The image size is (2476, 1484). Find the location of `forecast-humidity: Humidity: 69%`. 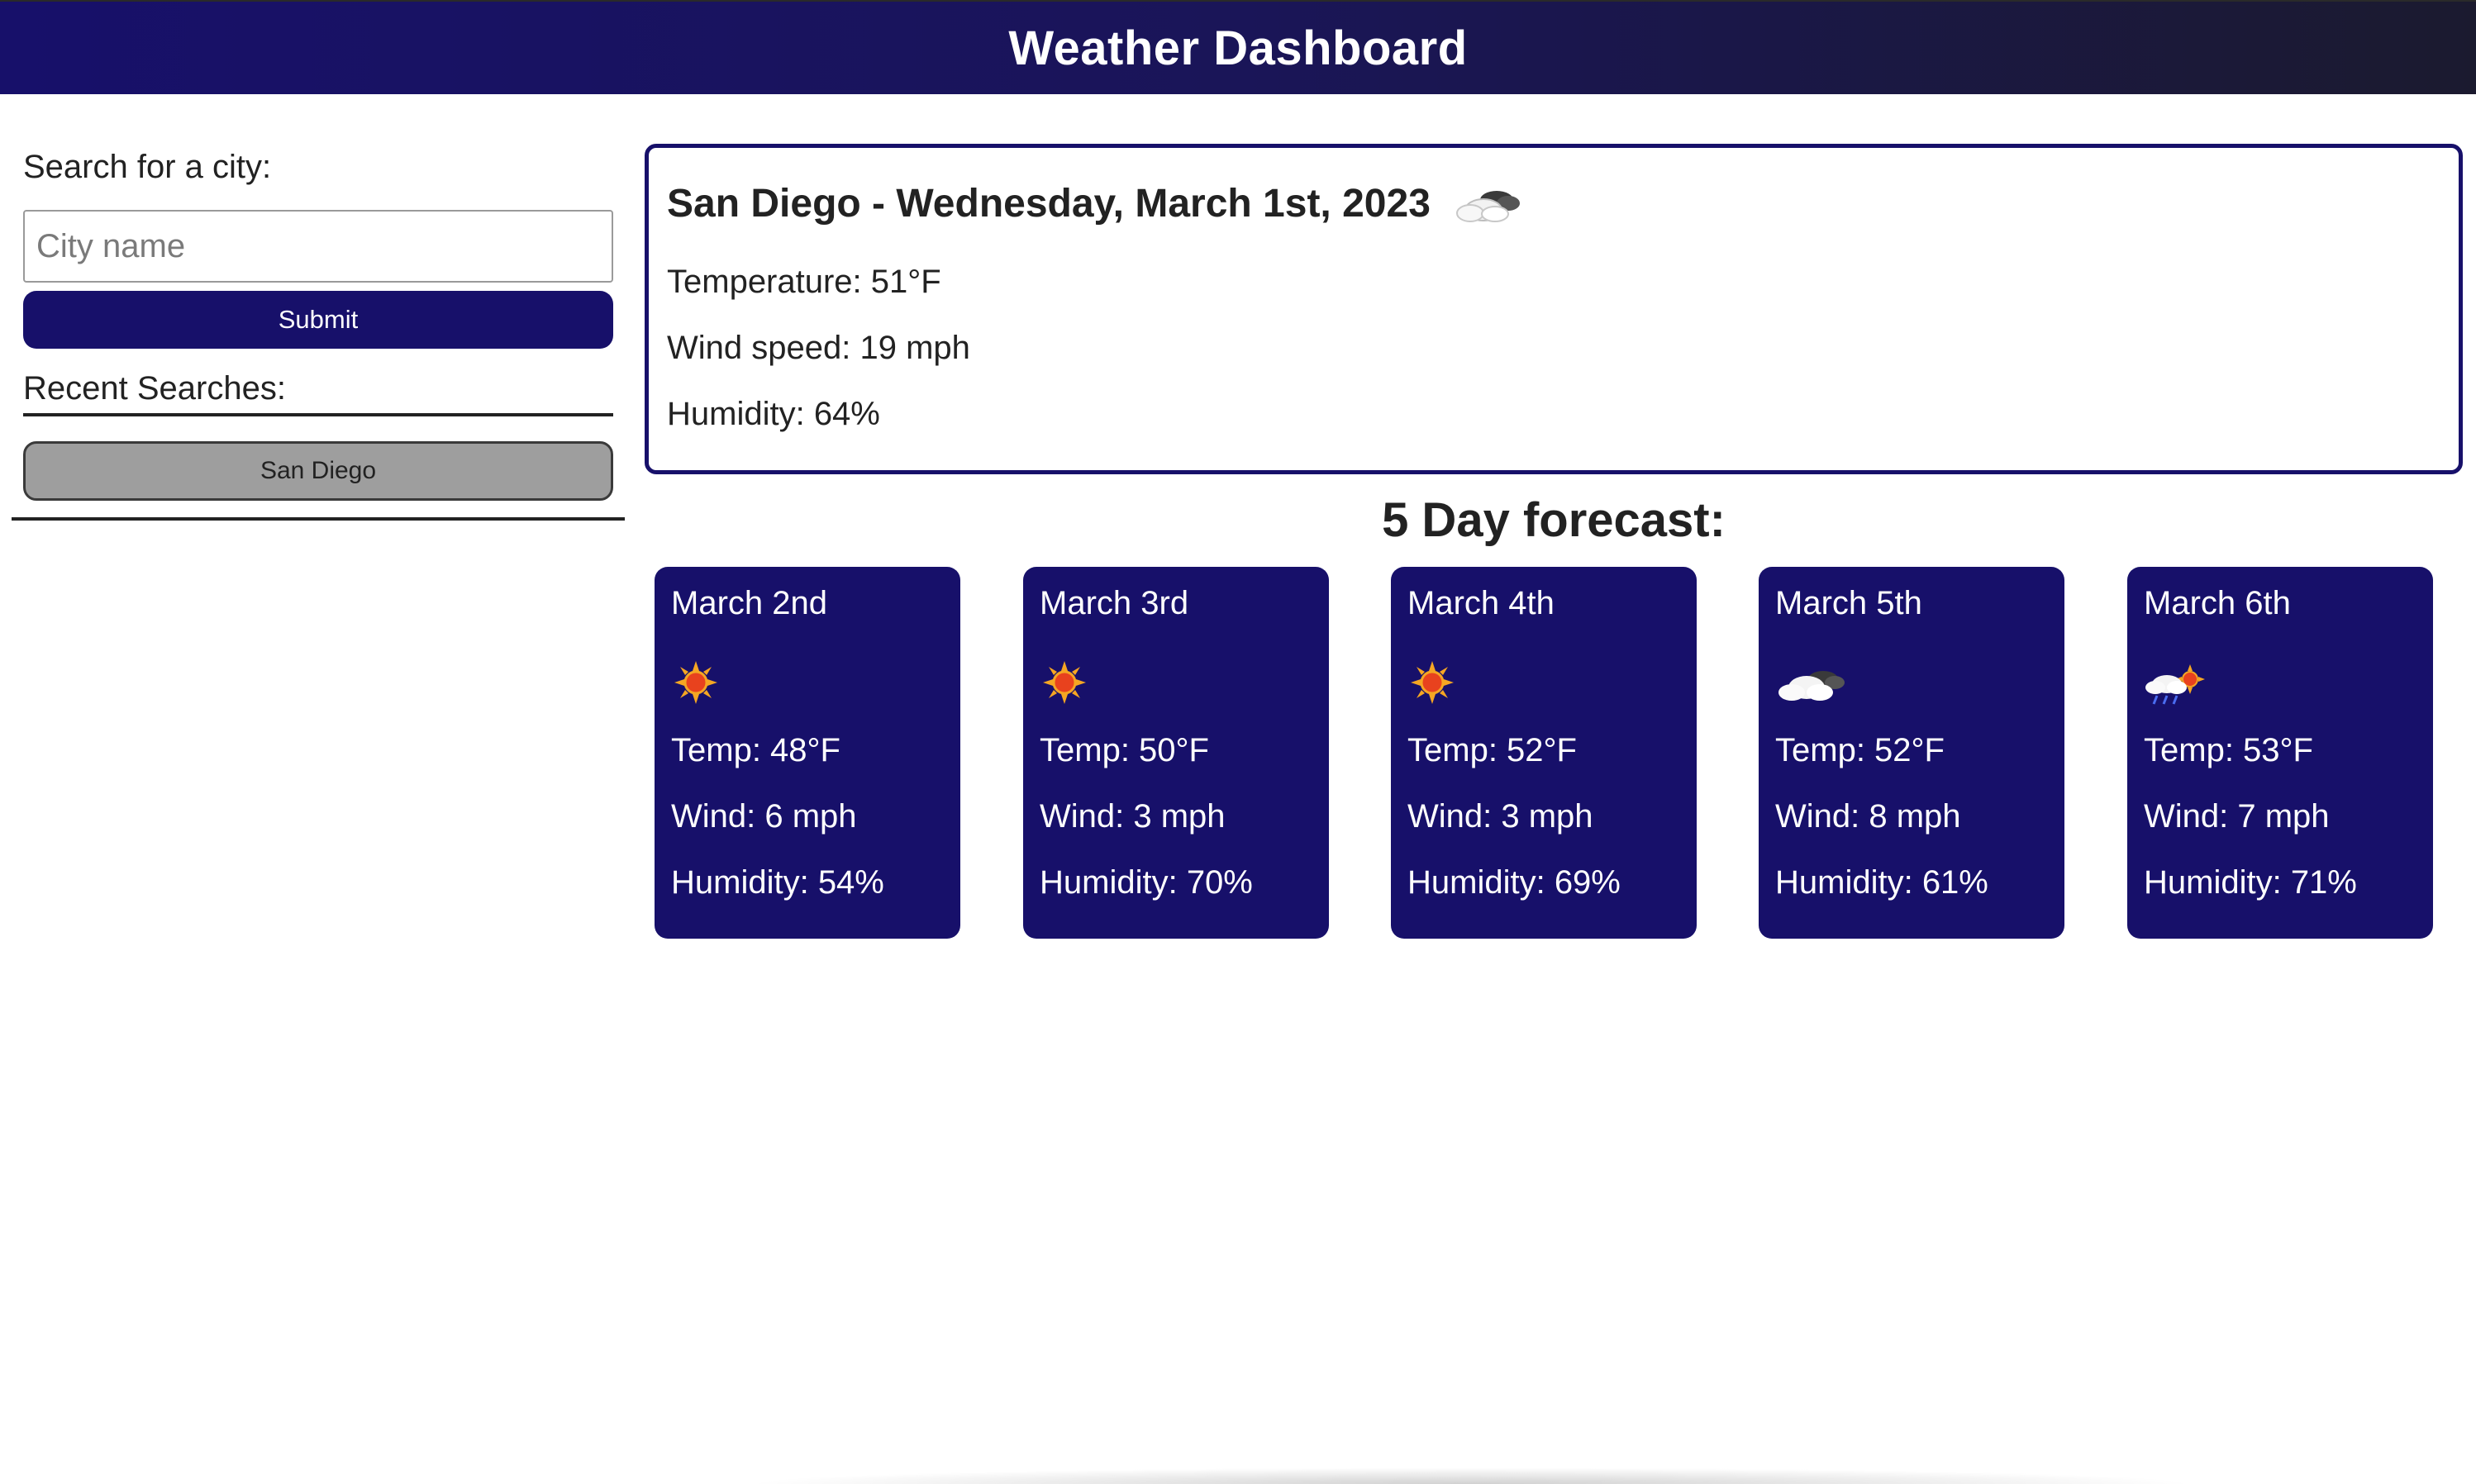

forecast-humidity: Humidity: 69% is located at coordinates (1514, 882).